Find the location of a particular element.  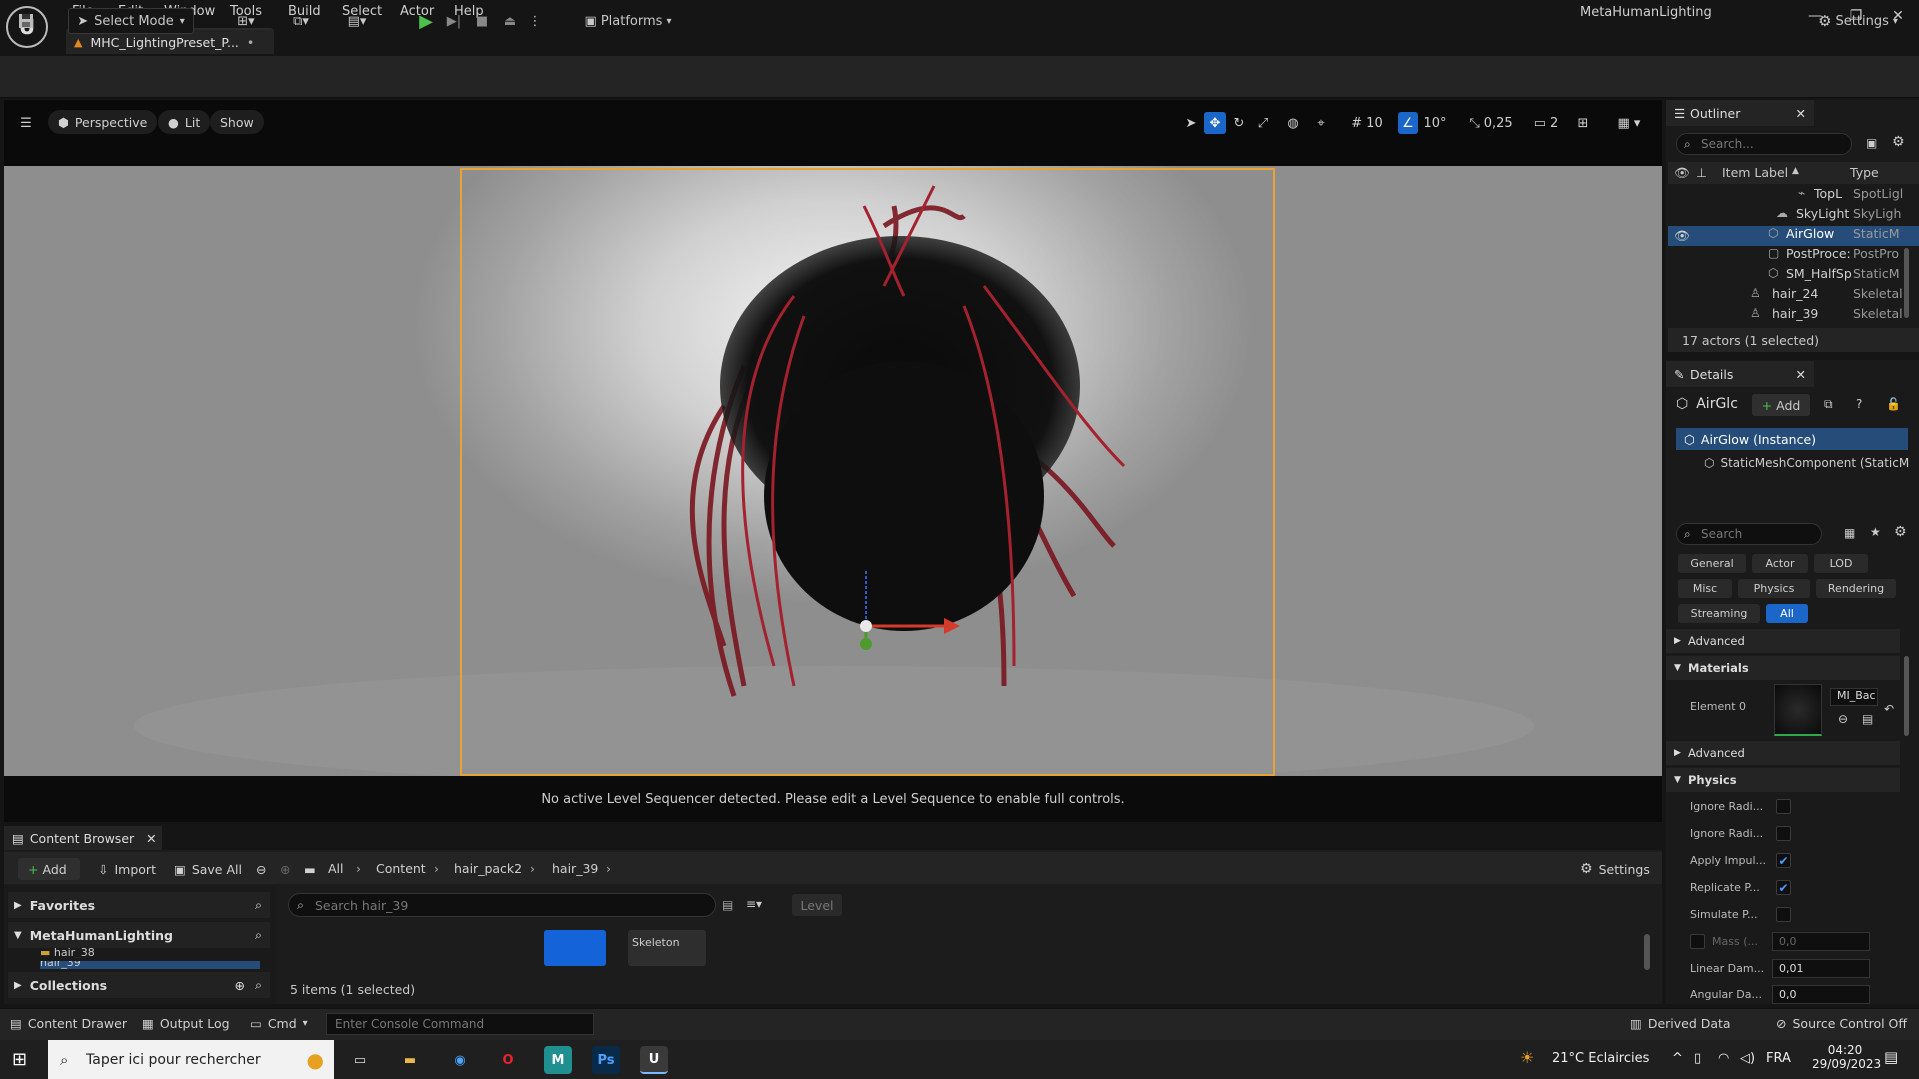

folder-hair-38: hair_38 is located at coordinates (74, 953).